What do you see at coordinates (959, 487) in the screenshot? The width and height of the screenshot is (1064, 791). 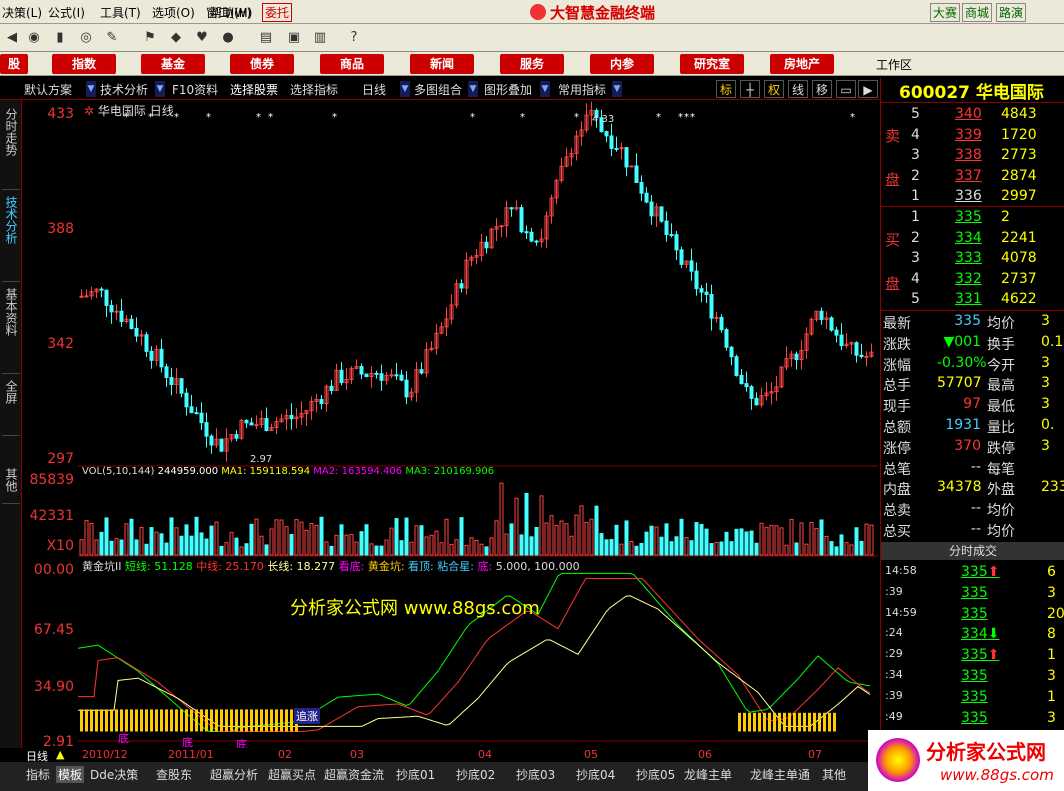 I see `stat-value: 34378` at bounding box center [959, 487].